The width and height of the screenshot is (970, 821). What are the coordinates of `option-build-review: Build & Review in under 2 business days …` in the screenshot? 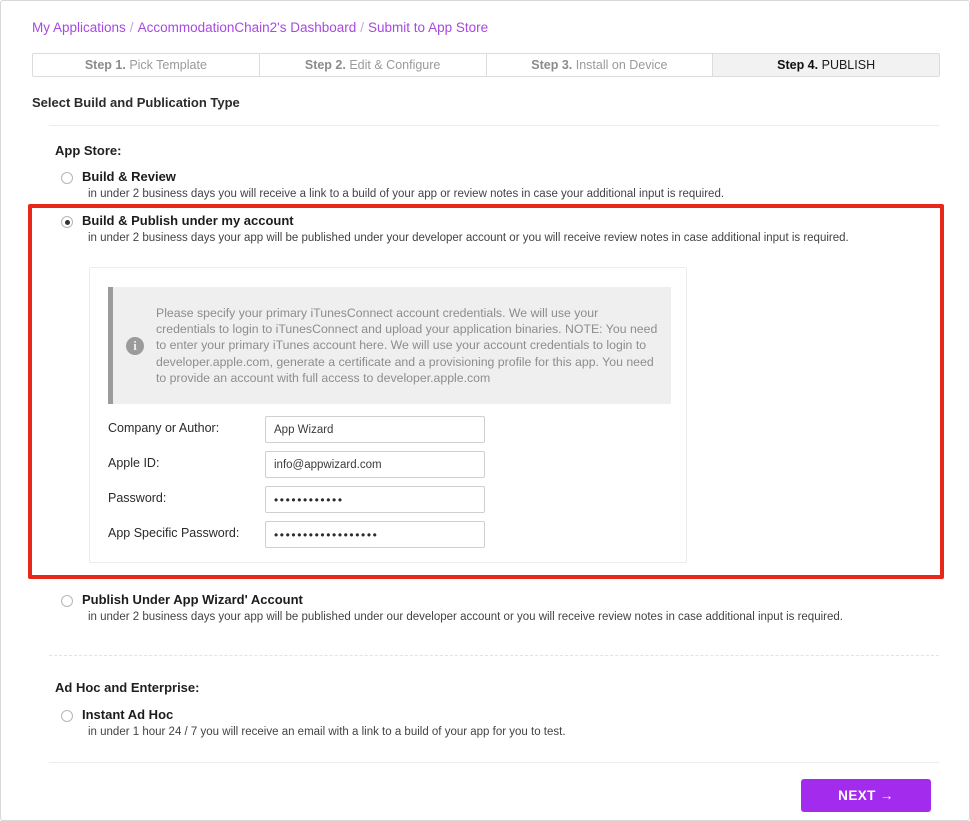 It's located at (501, 185).